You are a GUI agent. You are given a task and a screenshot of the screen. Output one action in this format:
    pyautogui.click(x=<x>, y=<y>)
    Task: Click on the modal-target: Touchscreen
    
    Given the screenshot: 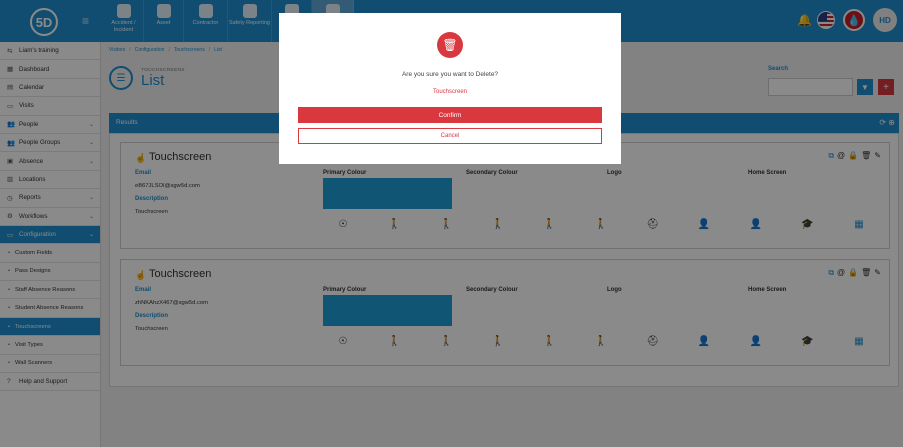 What is the action you would take?
    pyautogui.click(x=450, y=92)
    